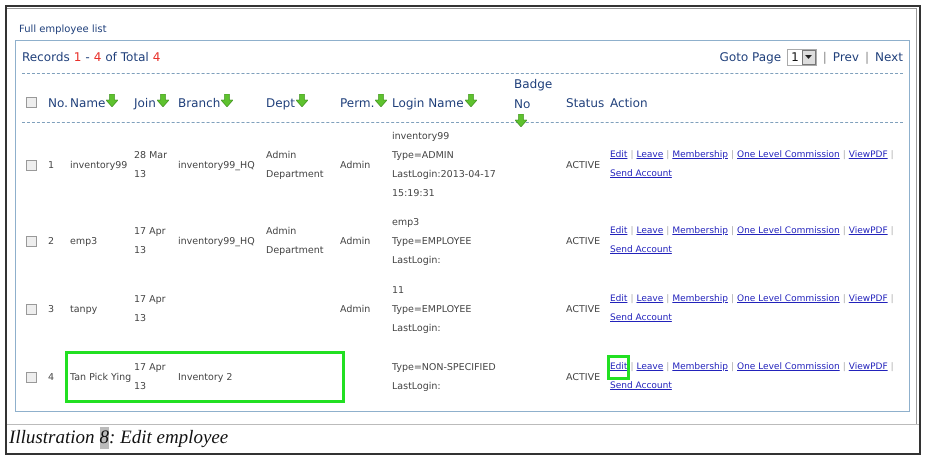 This screenshot has width=929, height=465. I want to click on column-header: Name, so click(88, 103).